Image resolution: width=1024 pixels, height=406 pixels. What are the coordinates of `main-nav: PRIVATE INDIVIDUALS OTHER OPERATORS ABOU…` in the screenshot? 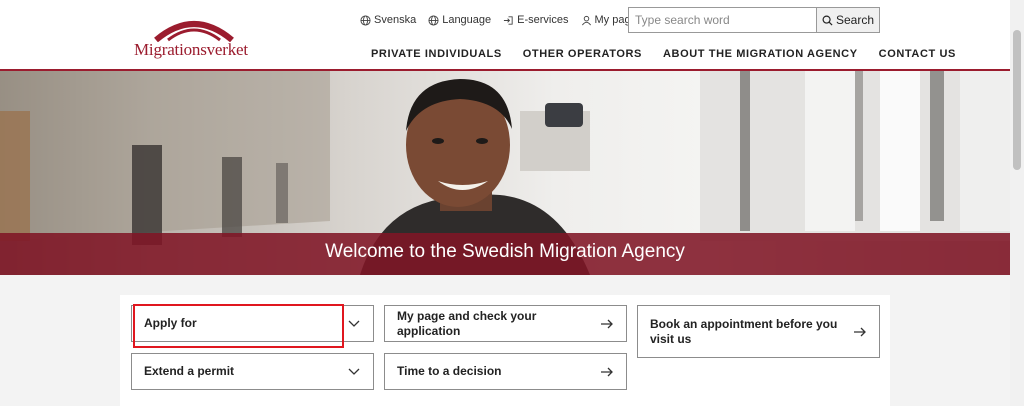 It's located at (663, 54).